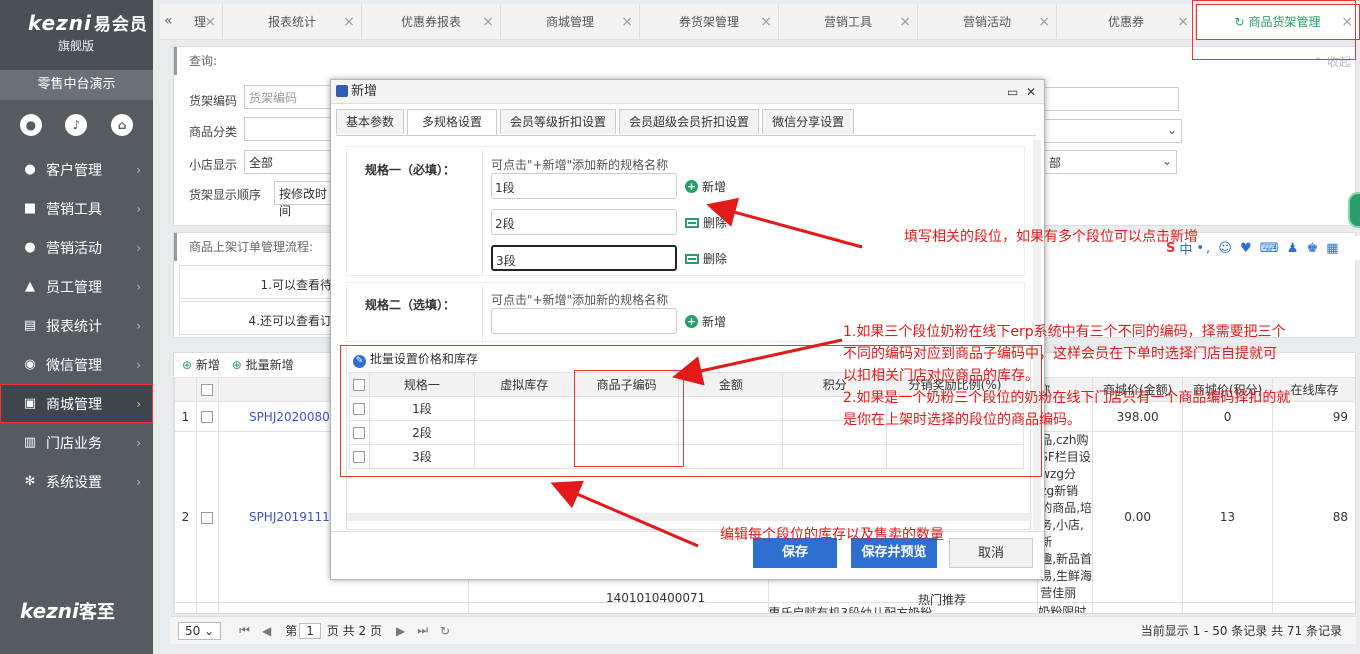 Image resolution: width=1360 pixels, height=654 pixels. What do you see at coordinates (941, 376) in the screenshot?
I see `note-code-3: 以扣相关门店对应商品的库存。` at bounding box center [941, 376].